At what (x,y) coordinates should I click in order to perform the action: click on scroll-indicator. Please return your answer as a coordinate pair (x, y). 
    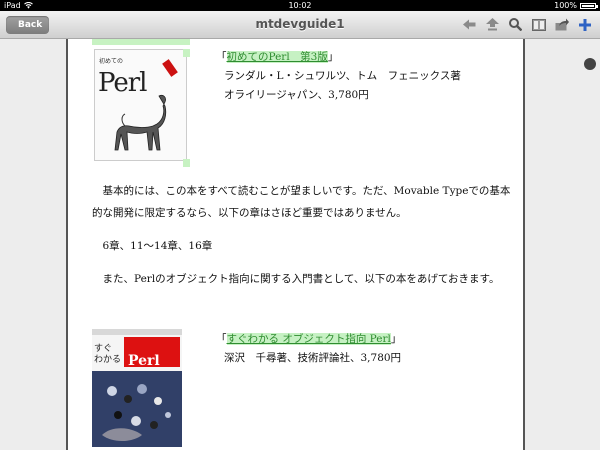
    Looking at the image, I should click on (590, 64).